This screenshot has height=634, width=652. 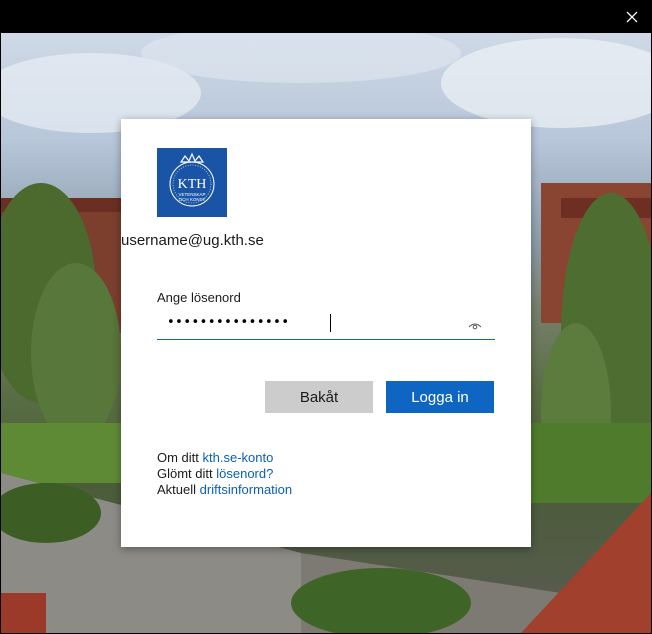 What do you see at coordinates (177, 489) in the screenshot?
I see `link-prefix: Aktuell` at bounding box center [177, 489].